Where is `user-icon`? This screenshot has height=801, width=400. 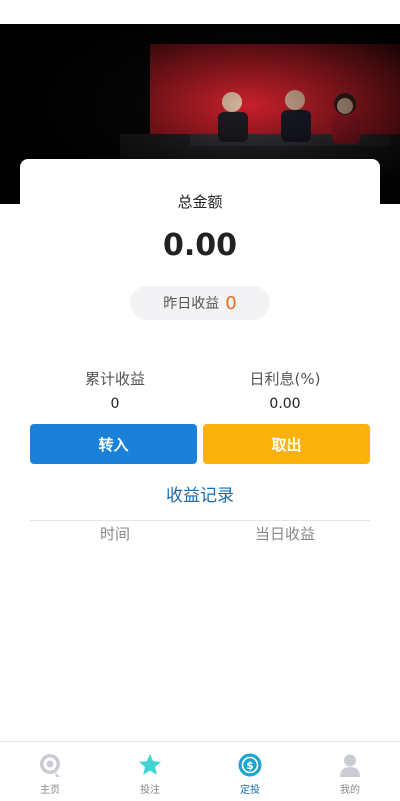 user-icon is located at coordinates (350, 765).